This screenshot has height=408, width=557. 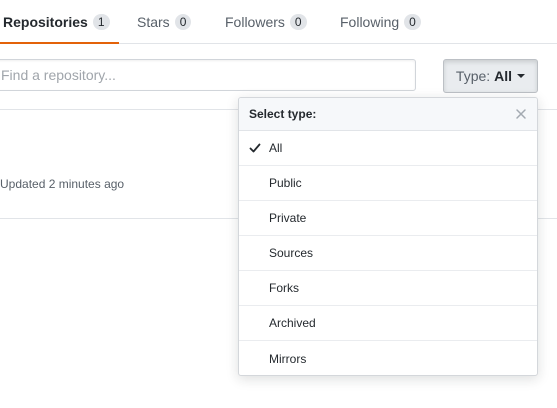 I want to click on tab-followers-counter: 0, so click(x=298, y=21).